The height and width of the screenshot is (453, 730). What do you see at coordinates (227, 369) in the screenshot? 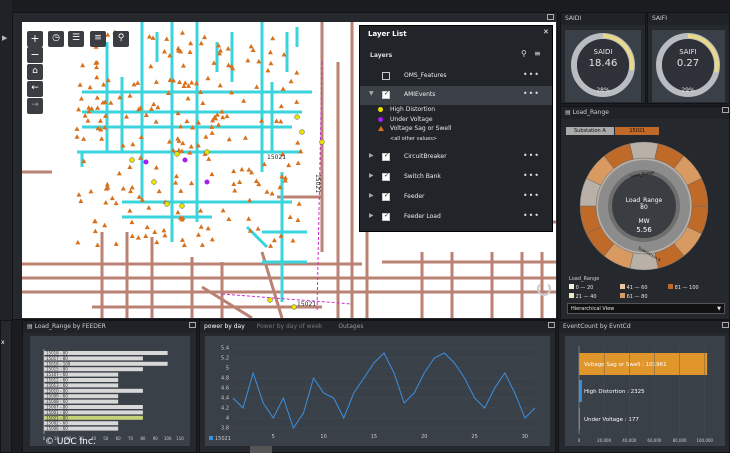
I see `y-tick-label: 5` at bounding box center [227, 369].